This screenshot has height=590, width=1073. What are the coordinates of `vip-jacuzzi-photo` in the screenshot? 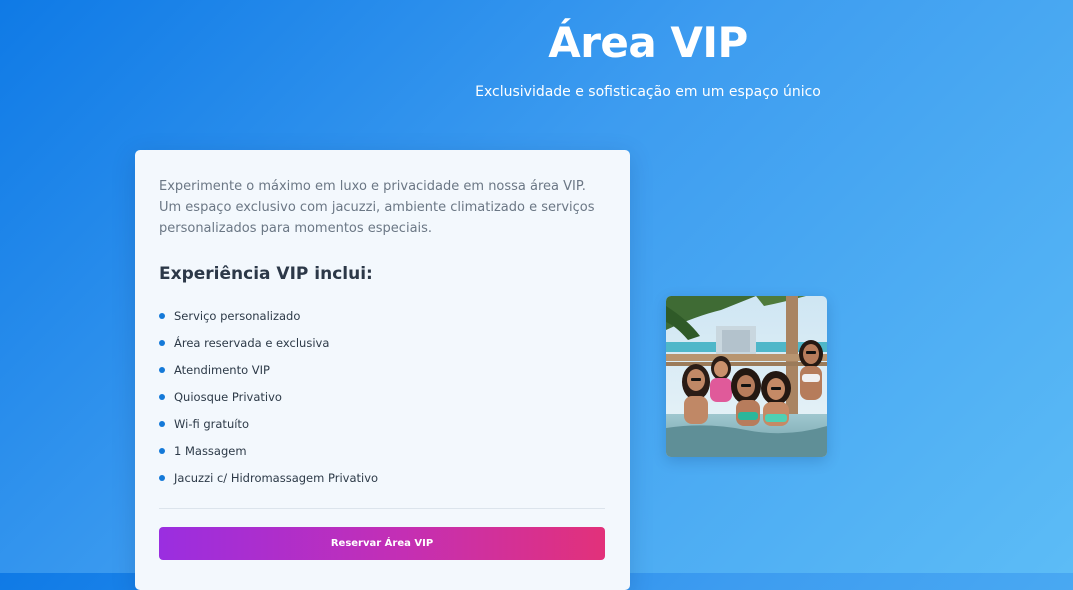 It's located at (746, 376).